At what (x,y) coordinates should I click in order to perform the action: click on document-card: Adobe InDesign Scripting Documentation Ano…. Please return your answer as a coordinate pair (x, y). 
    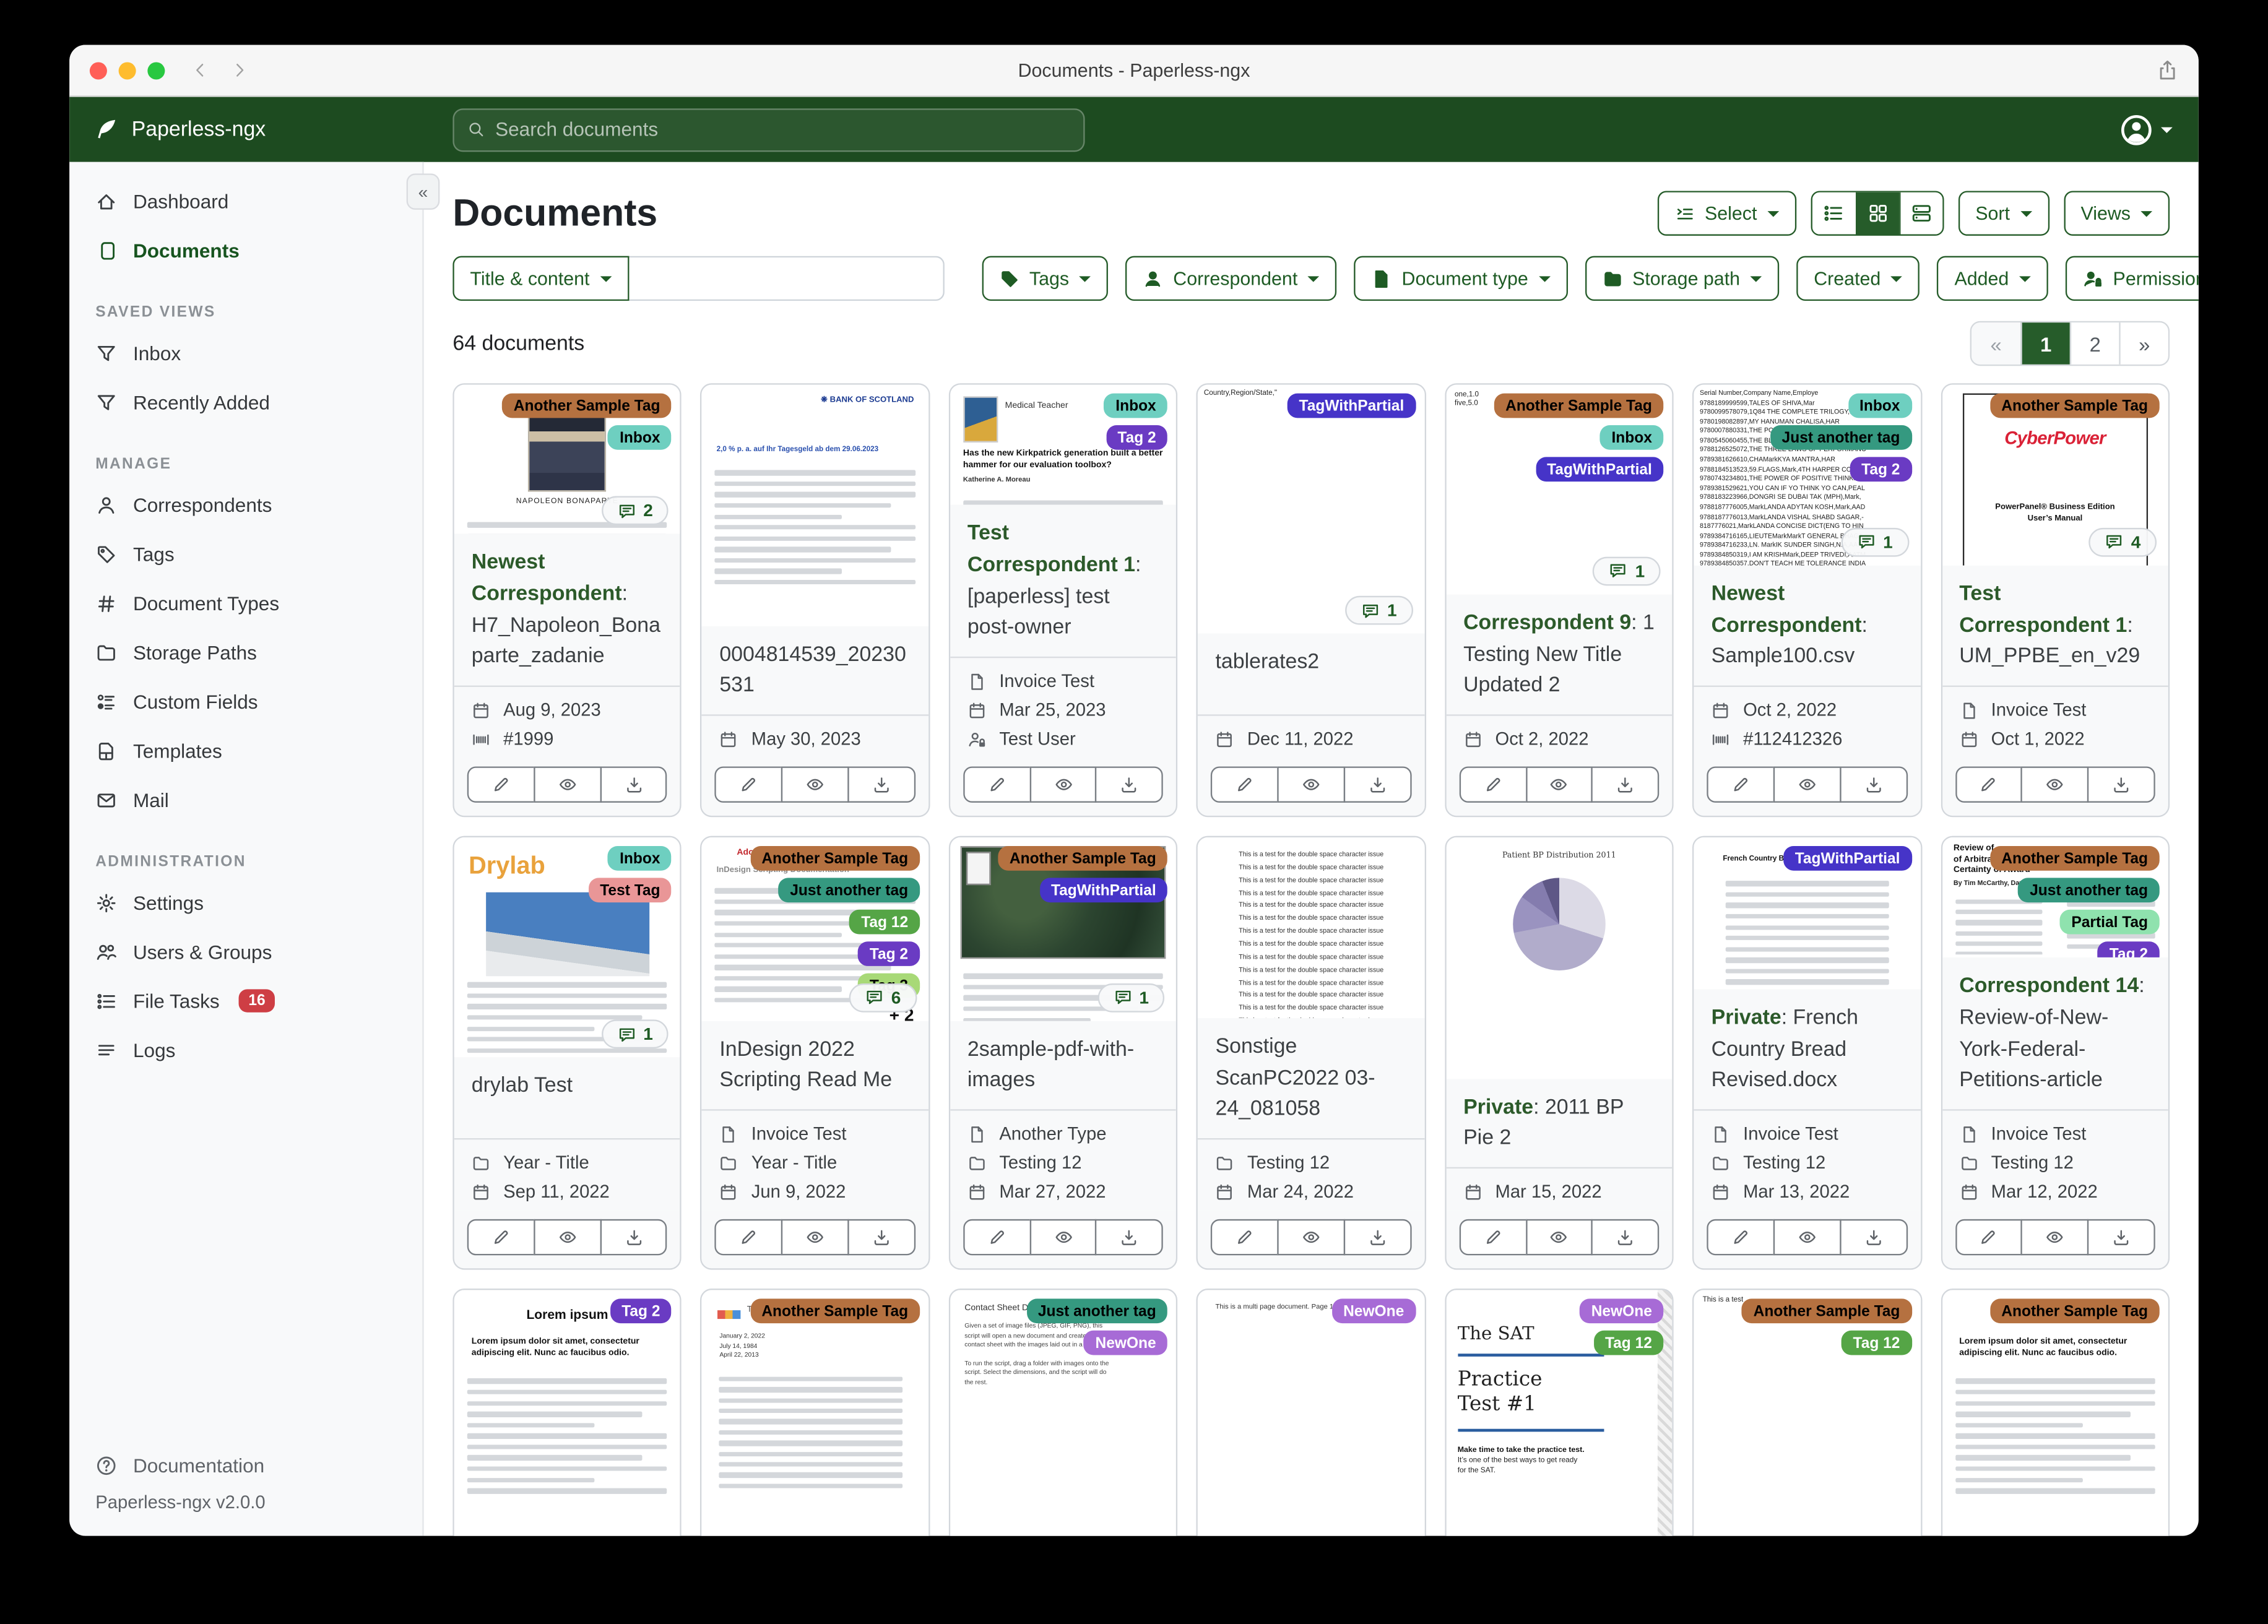
    Looking at the image, I should click on (815, 1053).